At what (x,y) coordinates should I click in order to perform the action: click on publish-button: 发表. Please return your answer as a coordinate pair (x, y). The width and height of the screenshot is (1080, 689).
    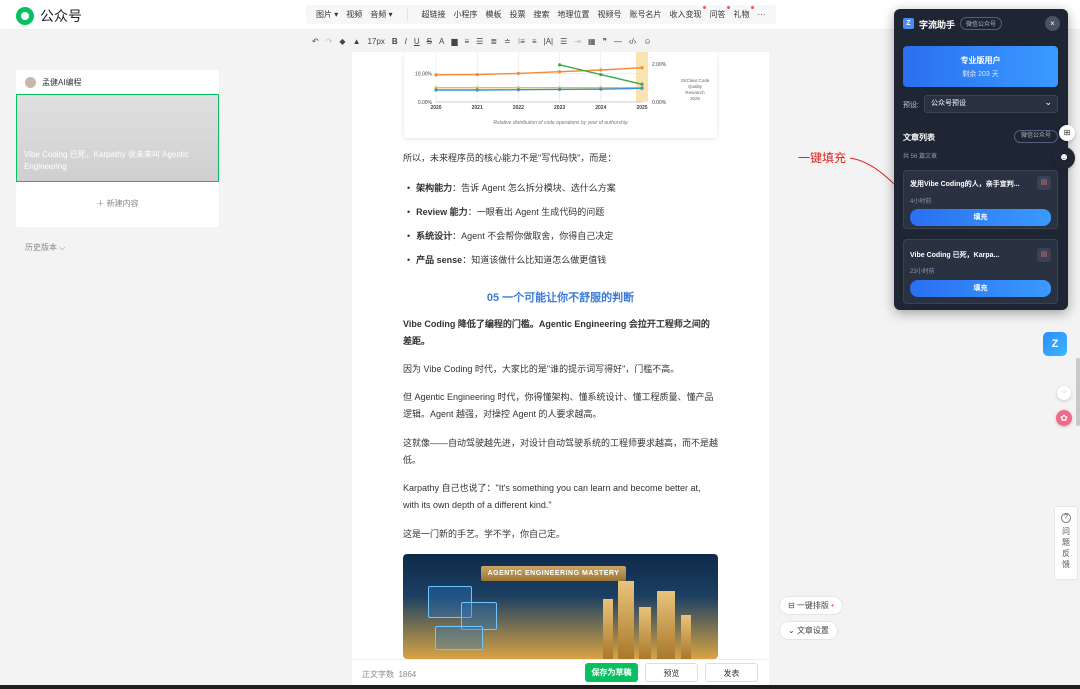
    Looking at the image, I should click on (731, 672).